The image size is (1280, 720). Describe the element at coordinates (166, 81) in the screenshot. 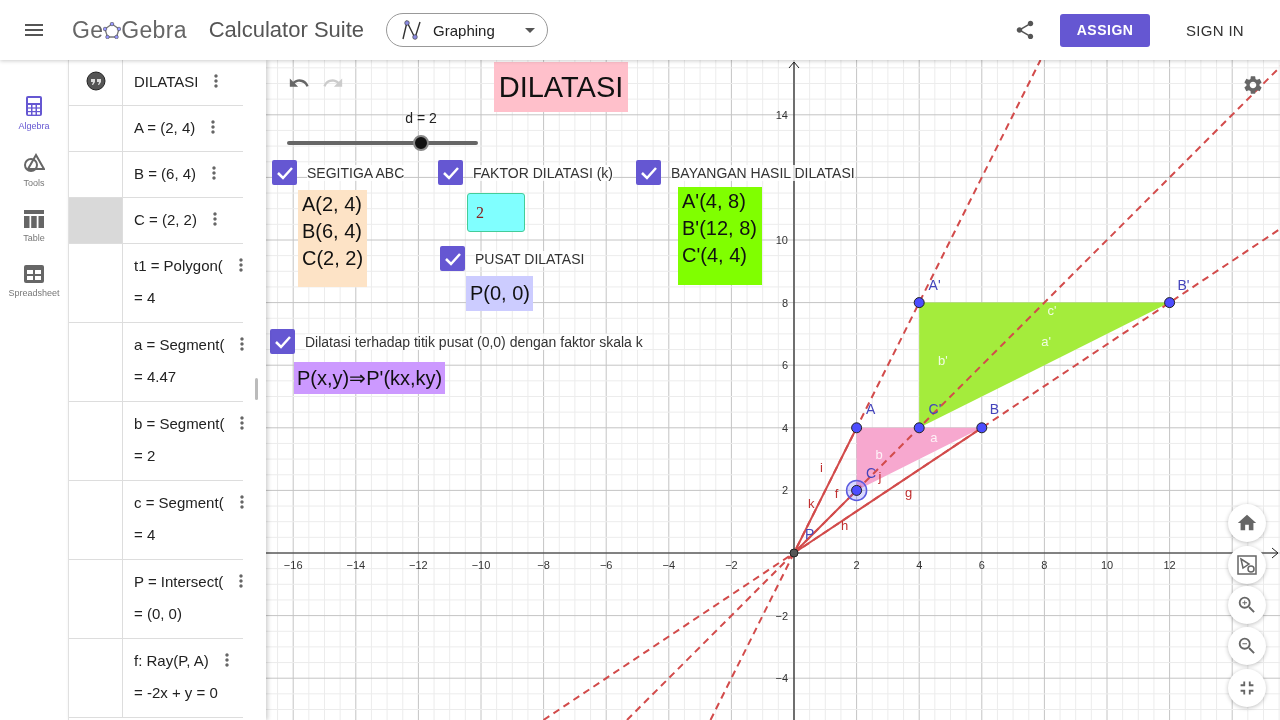

I see `algebra-expression: DILATASI` at that location.